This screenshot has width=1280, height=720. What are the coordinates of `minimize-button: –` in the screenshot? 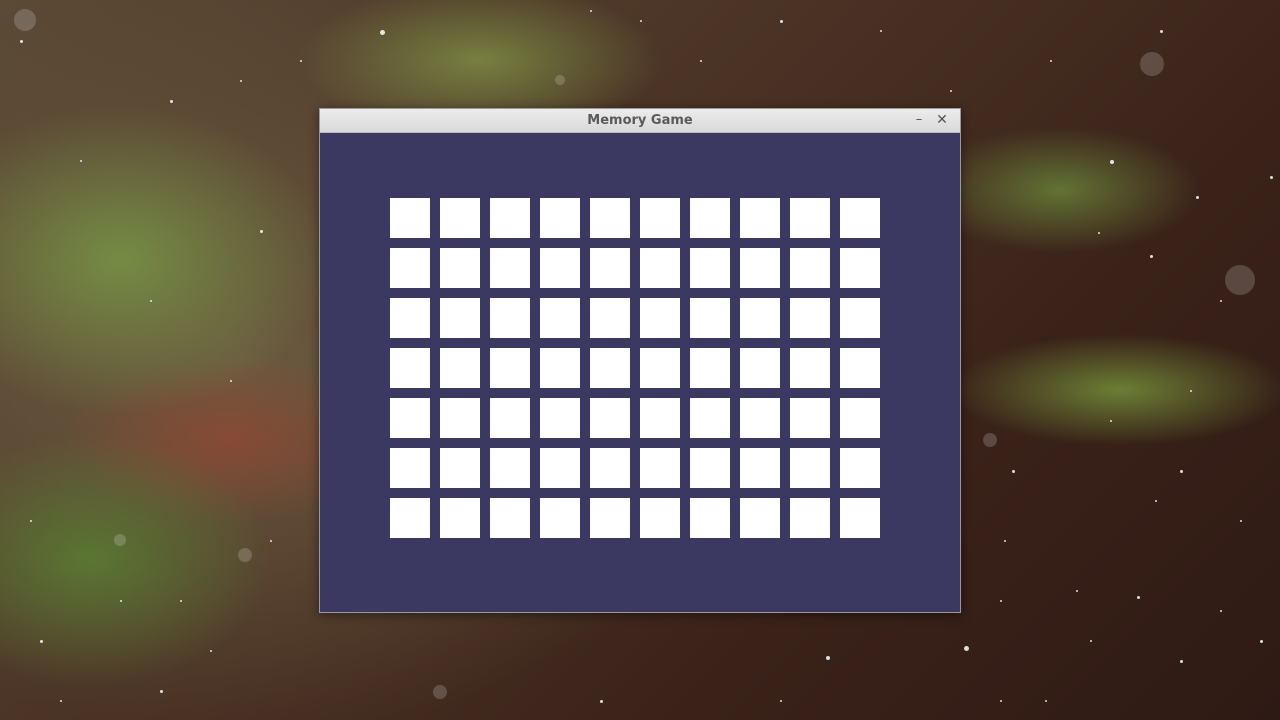 It's located at (919, 120).